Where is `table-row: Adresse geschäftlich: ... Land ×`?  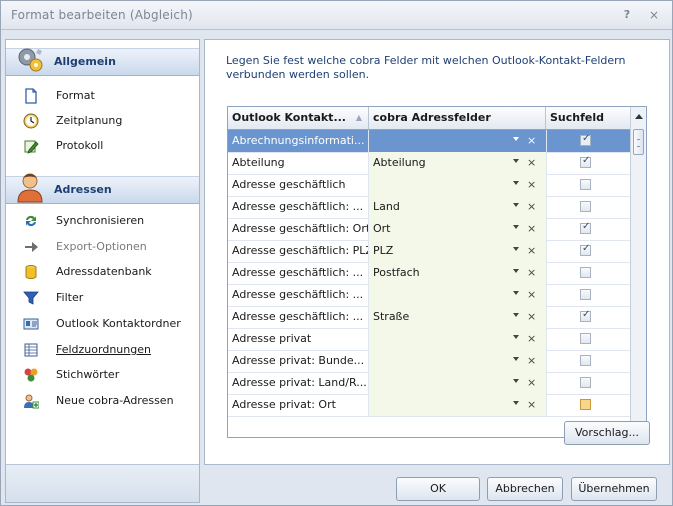
table-row: Adresse geschäftlich: ... Land × is located at coordinates (429, 207).